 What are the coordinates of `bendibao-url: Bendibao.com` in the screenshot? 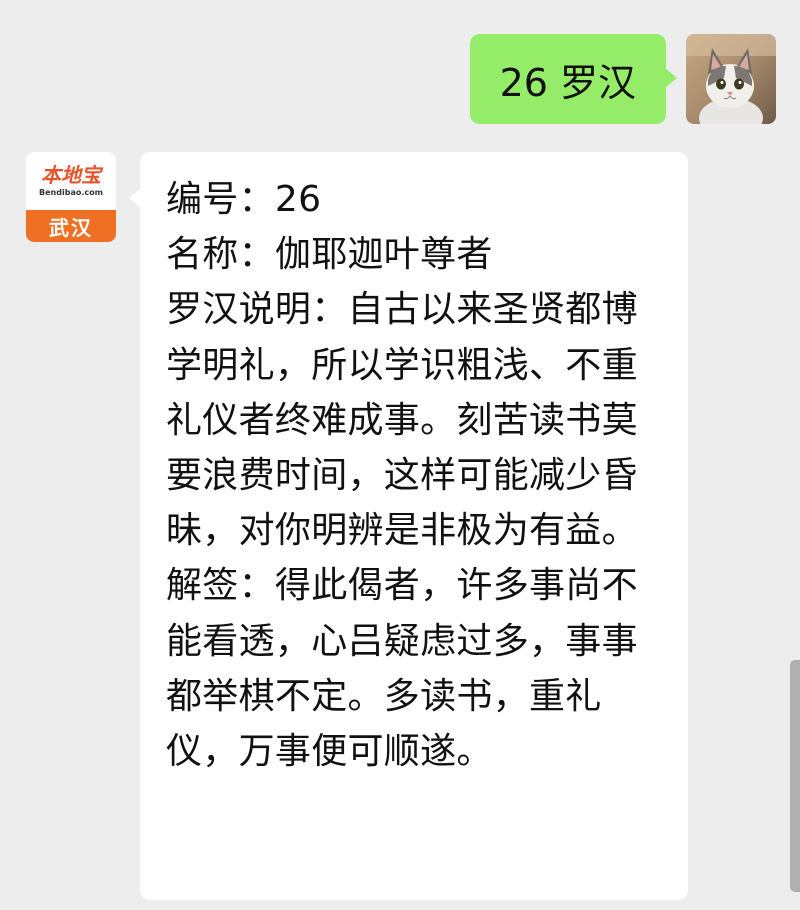 It's located at (71, 192).